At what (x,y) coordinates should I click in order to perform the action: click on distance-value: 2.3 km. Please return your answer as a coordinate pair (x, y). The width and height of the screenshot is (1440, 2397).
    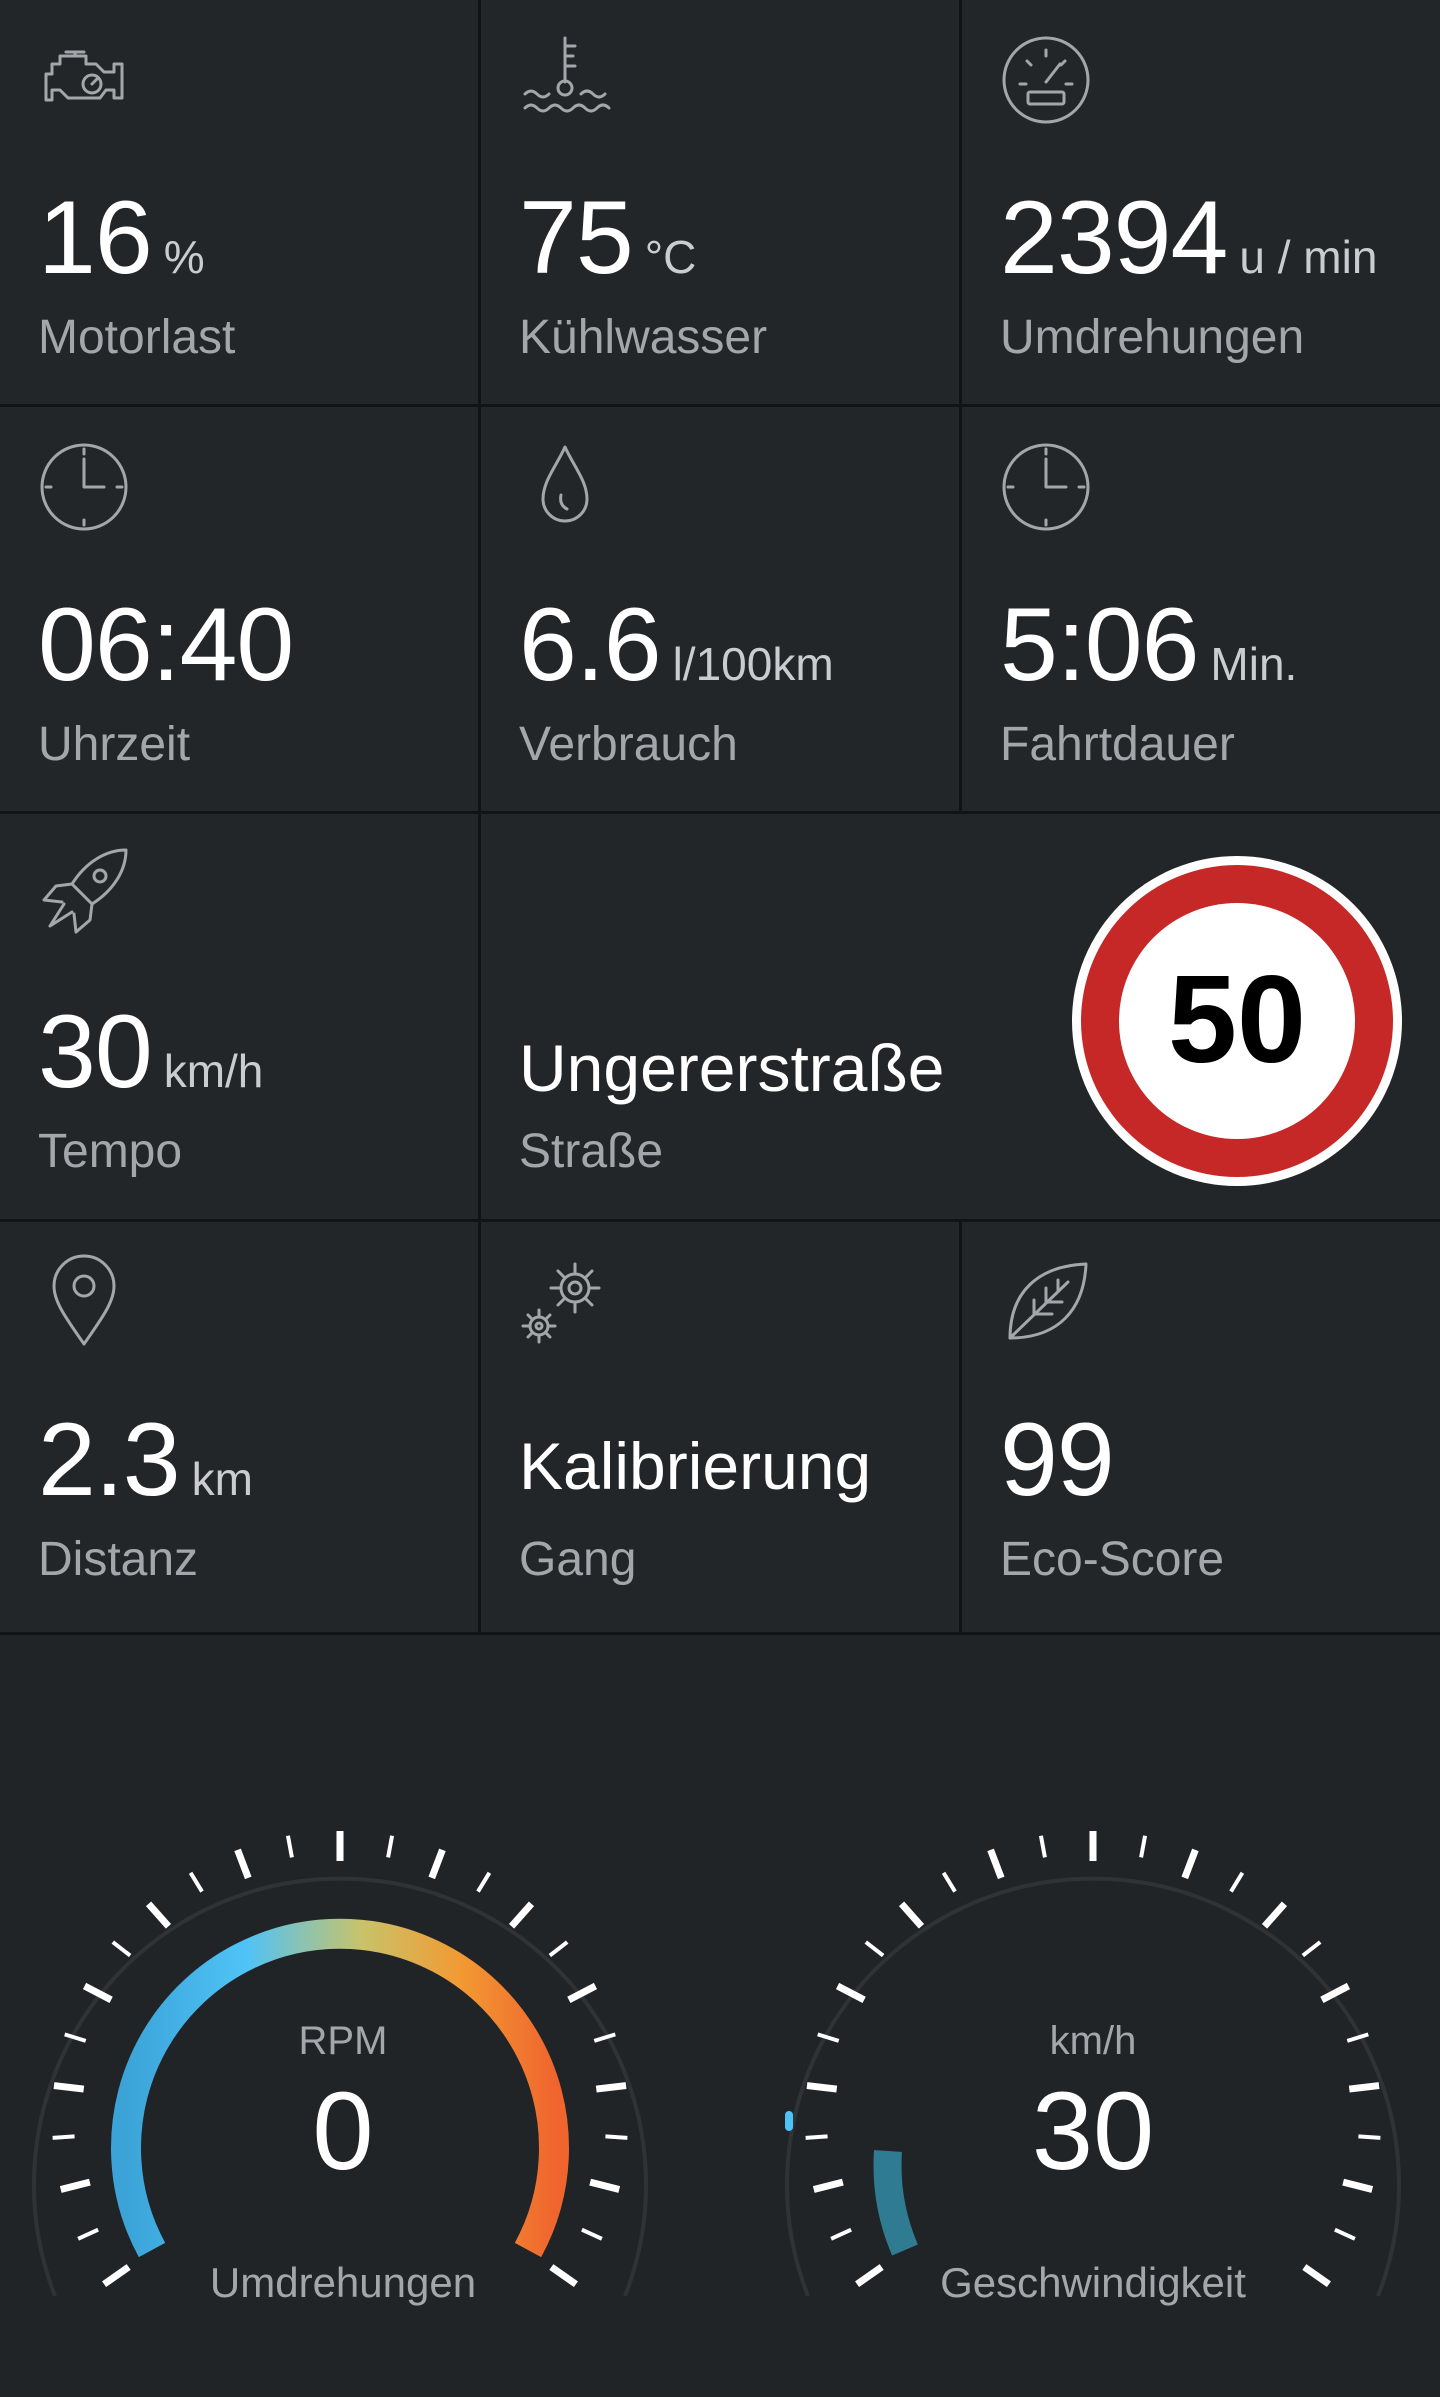
    Looking at the image, I should click on (145, 1460).